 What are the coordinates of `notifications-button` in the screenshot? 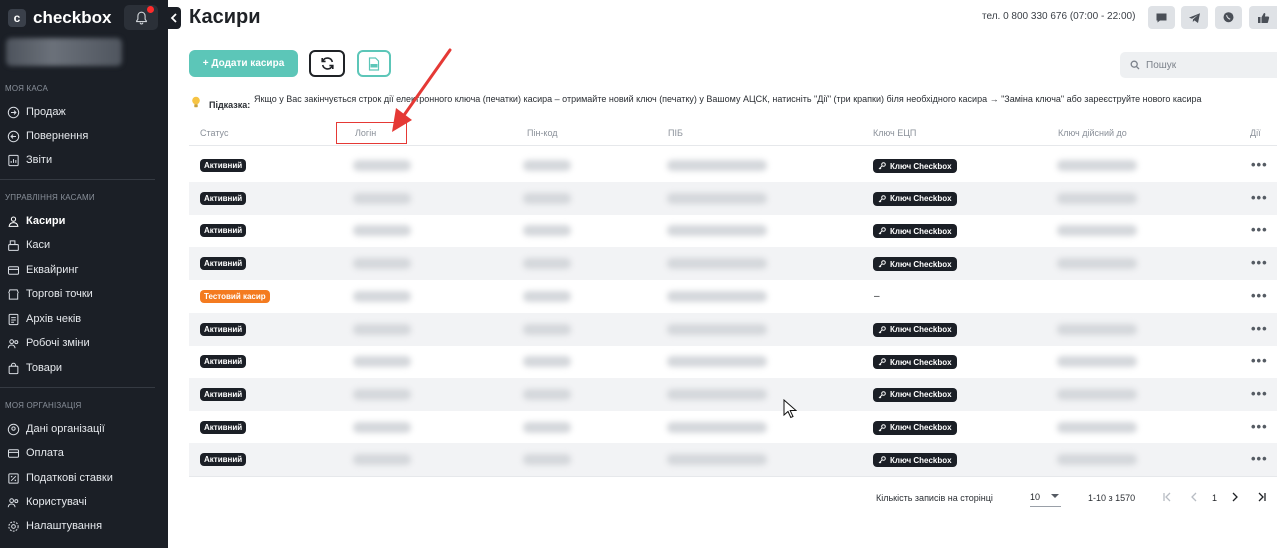 It's located at (141, 17).